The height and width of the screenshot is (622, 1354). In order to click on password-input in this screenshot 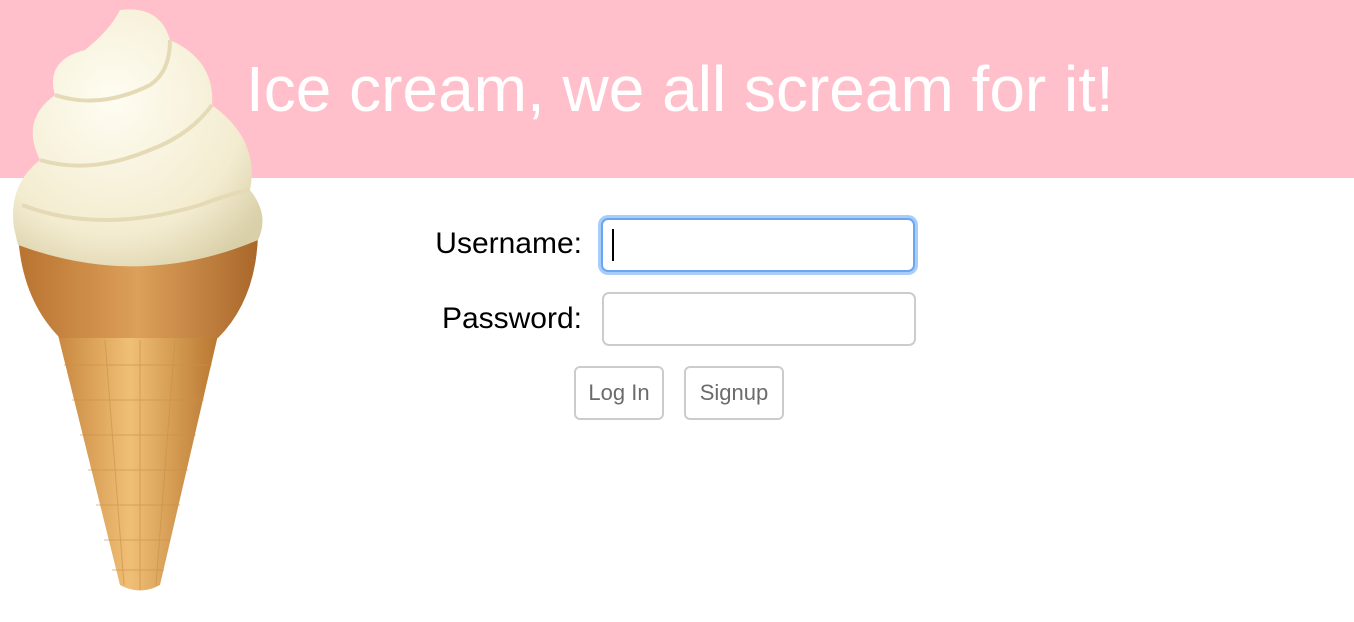, I will do `click(759, 319)`.